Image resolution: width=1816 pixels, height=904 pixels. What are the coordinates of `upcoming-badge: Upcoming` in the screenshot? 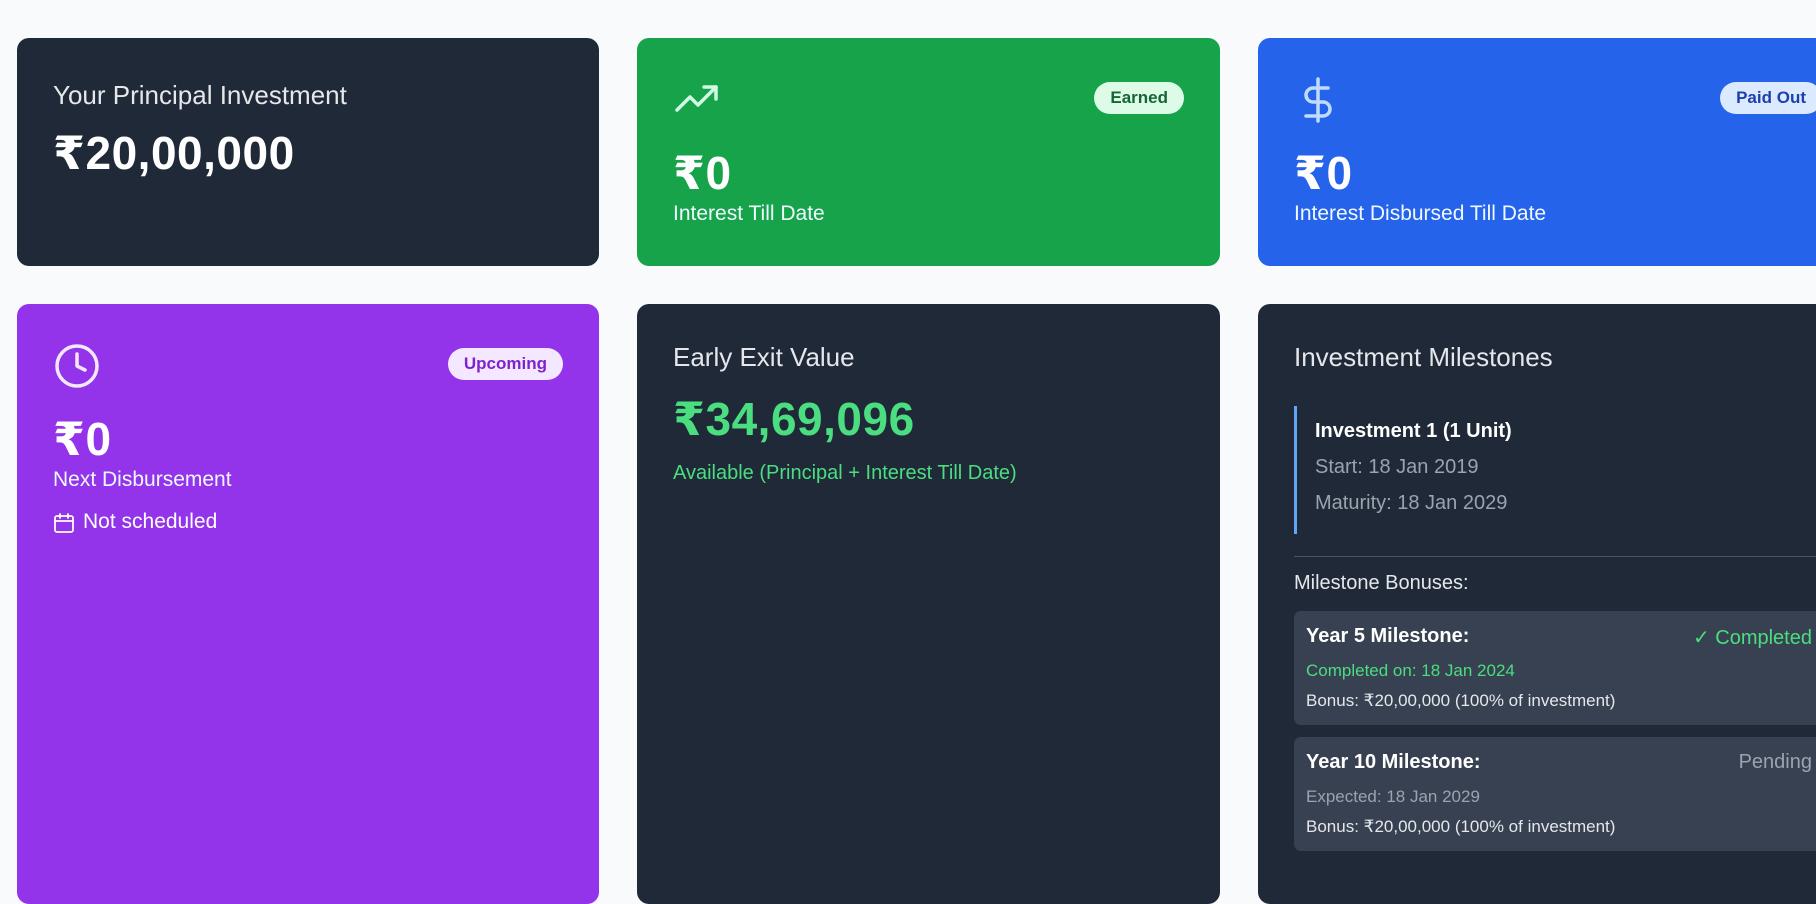 It's located at (505, 364).